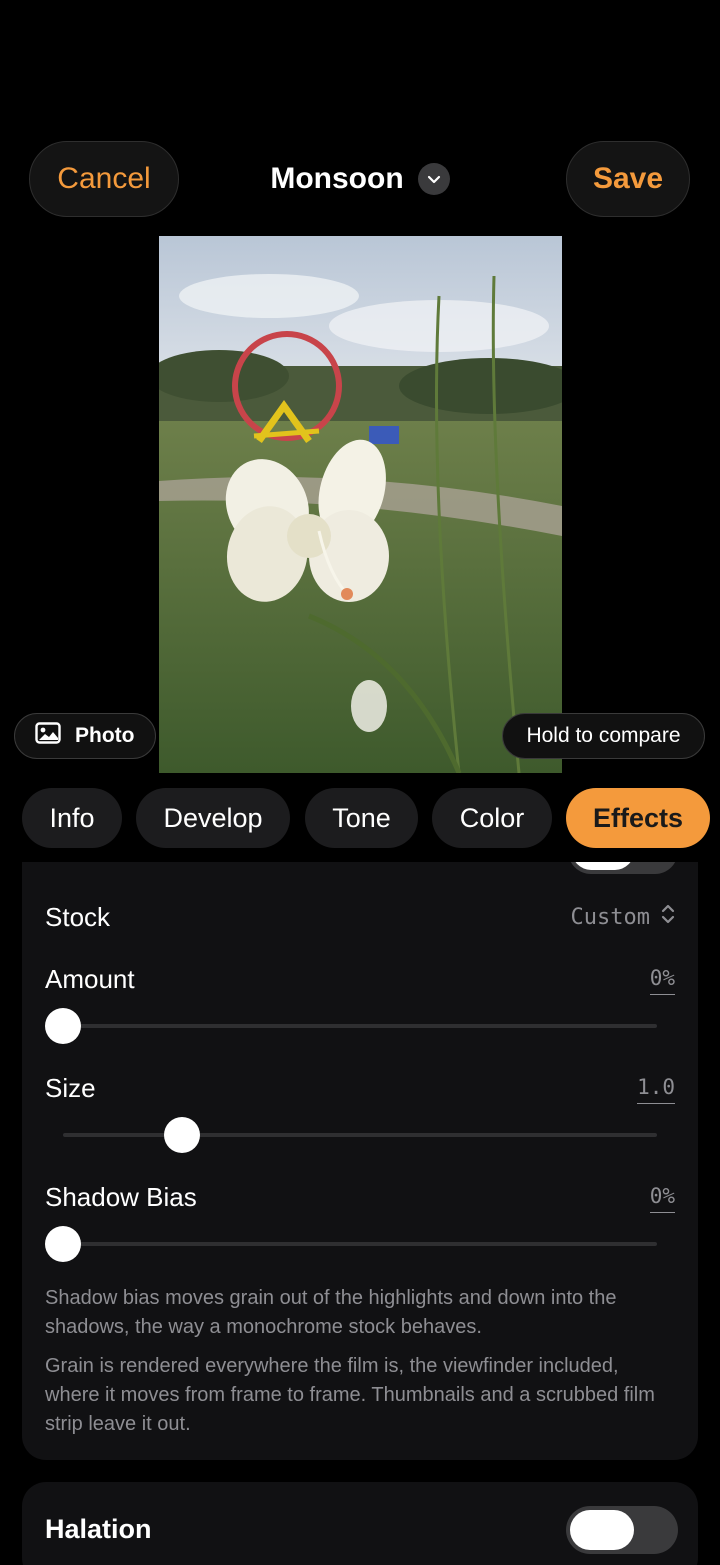  What do you see at coordinates (628, 179) in the screenshot?
I see `save-button: Save` at bounding box center [628, 179].